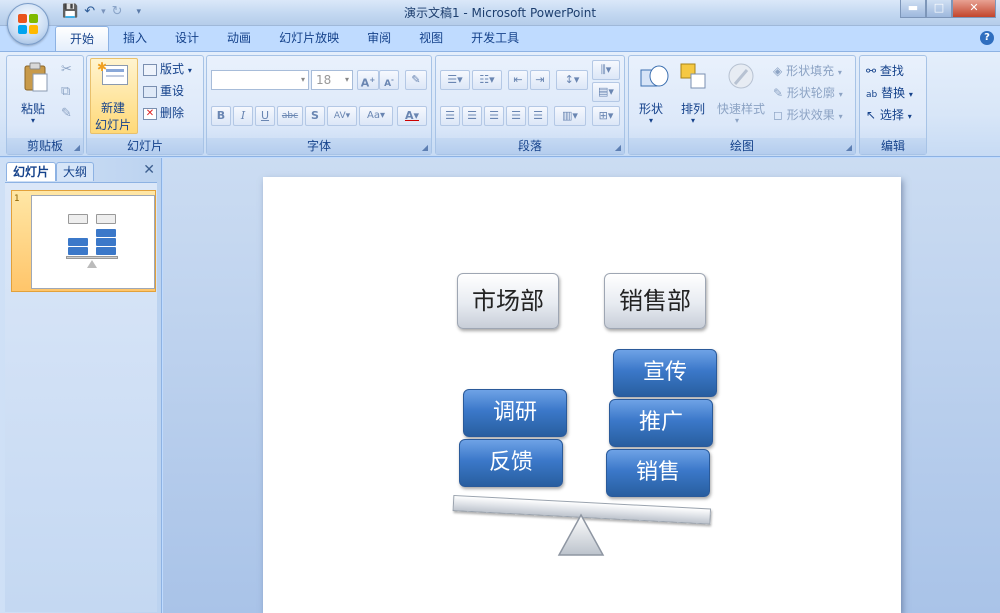 This screenshot has height=613, width=1000. I want to click on office-logo-icon, so click(28, 24).